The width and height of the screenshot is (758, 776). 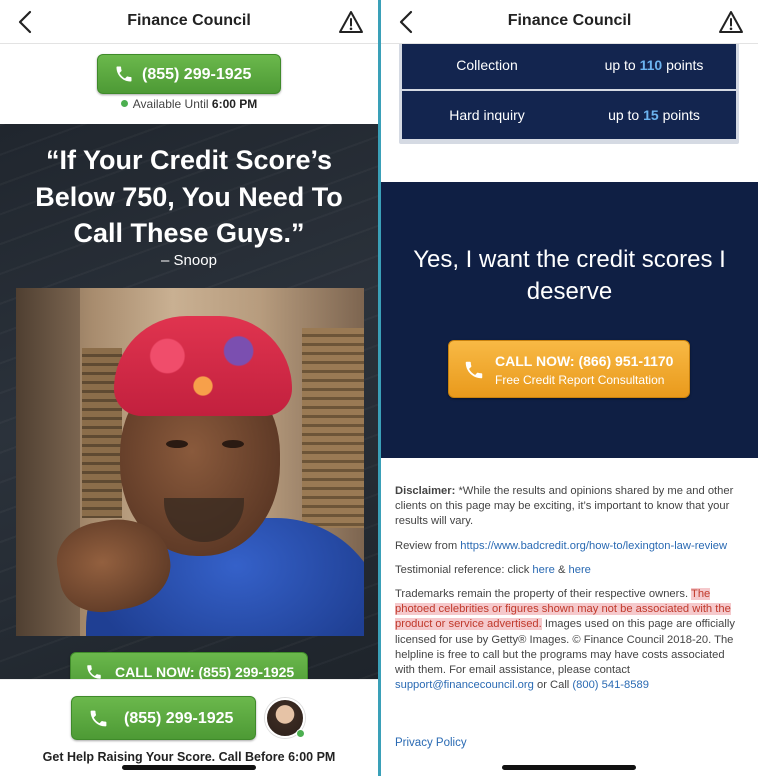 I want to click on table-row: Hard inquiry up to 15 points, so click(x=569, y=115).